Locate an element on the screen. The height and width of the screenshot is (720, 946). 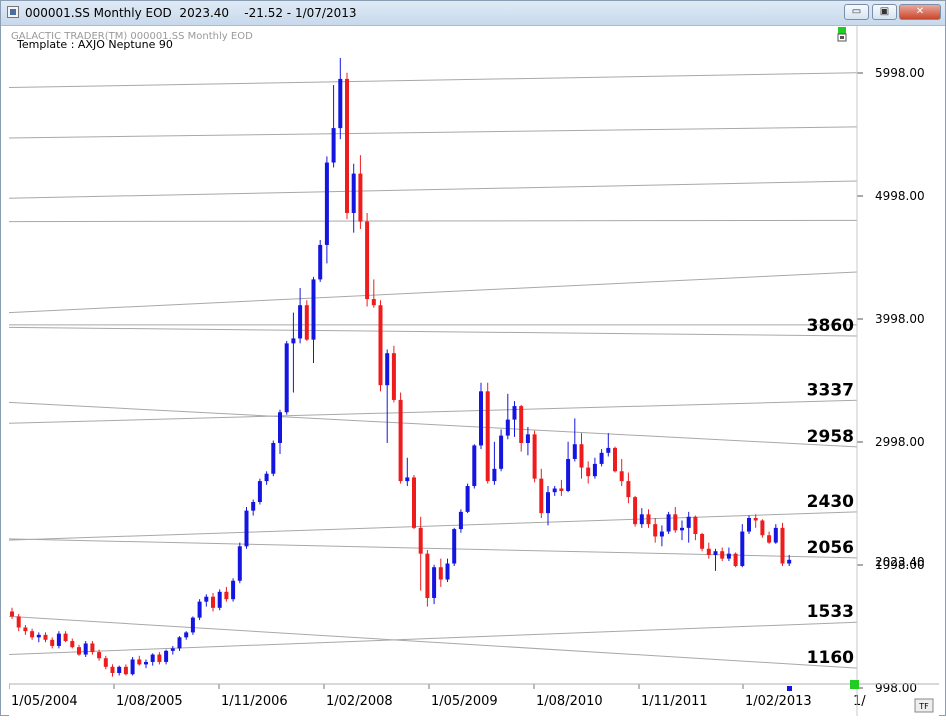
x-tick-label: 1/11/2011 is located at coordinates (674, 701).